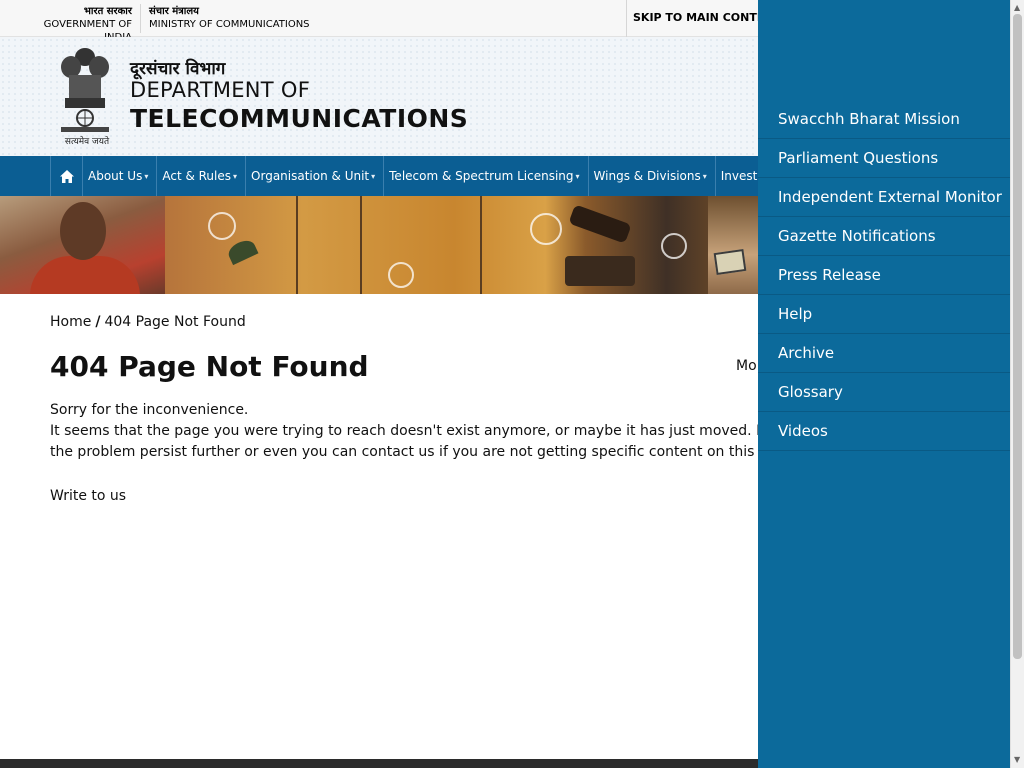  I want to click on banner-tablet, so click(730, 262).